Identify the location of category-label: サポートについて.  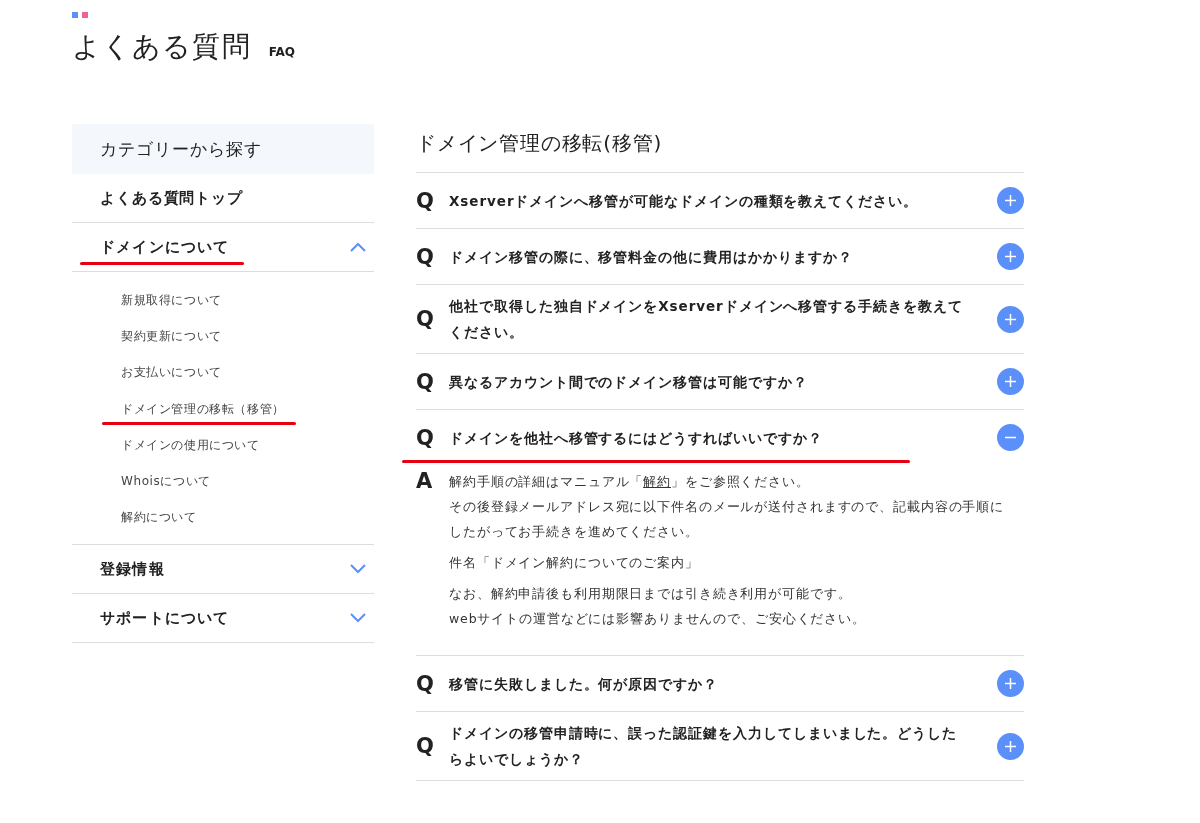
(165, 618).